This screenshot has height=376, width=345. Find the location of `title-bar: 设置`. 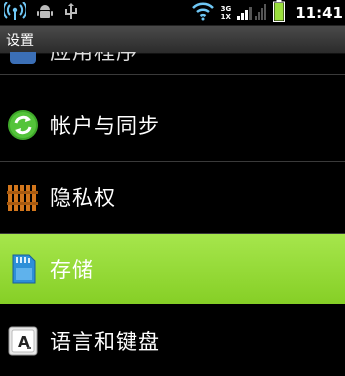

title-bar: 设置 is located at coordinates (172, 40).